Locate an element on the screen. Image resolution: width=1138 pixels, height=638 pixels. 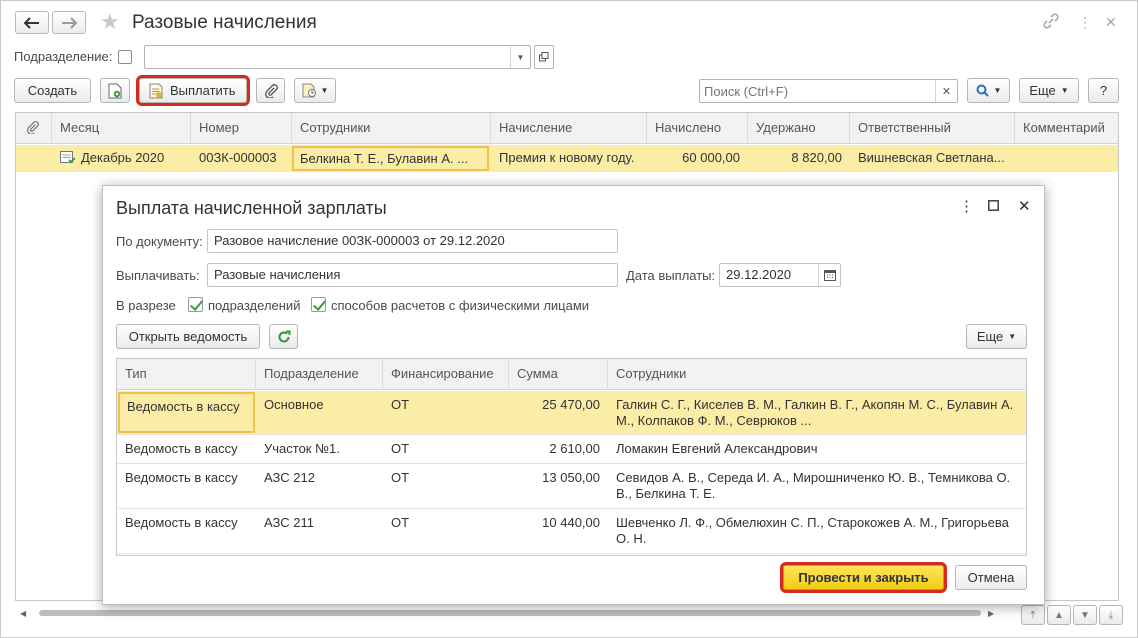
column-header: Номер is located at coordinates (241, 128).